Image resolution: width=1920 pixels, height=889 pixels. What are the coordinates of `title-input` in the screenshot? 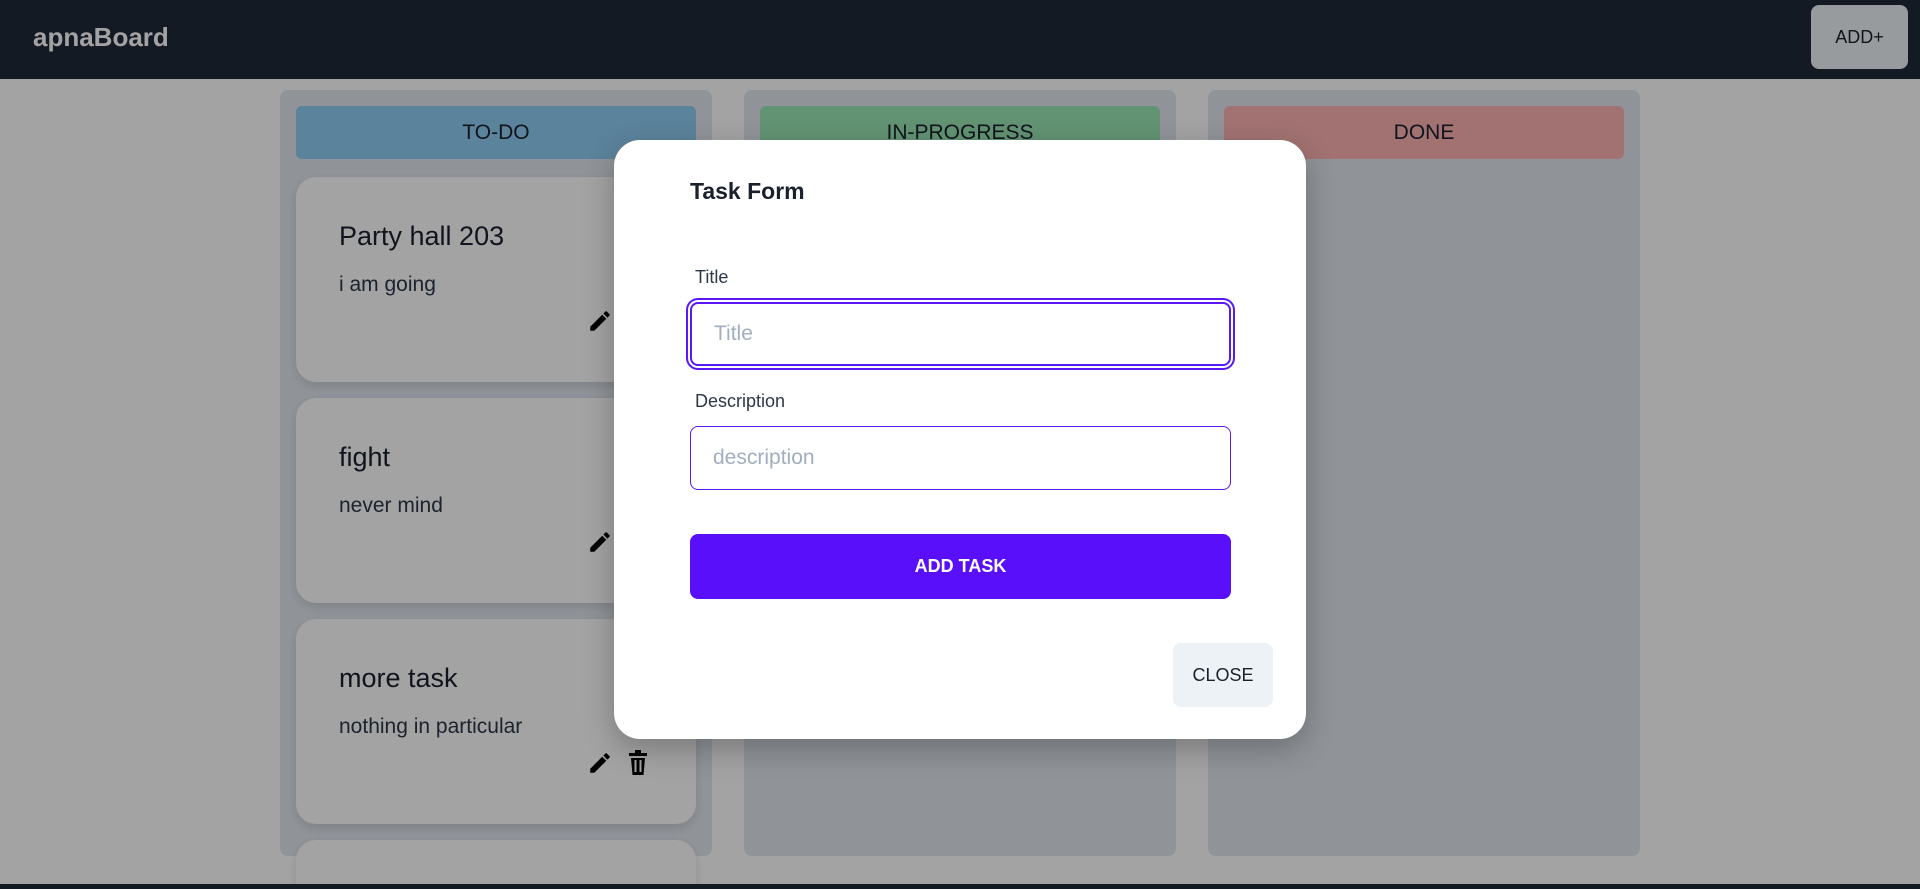 It's located at (960, 334).